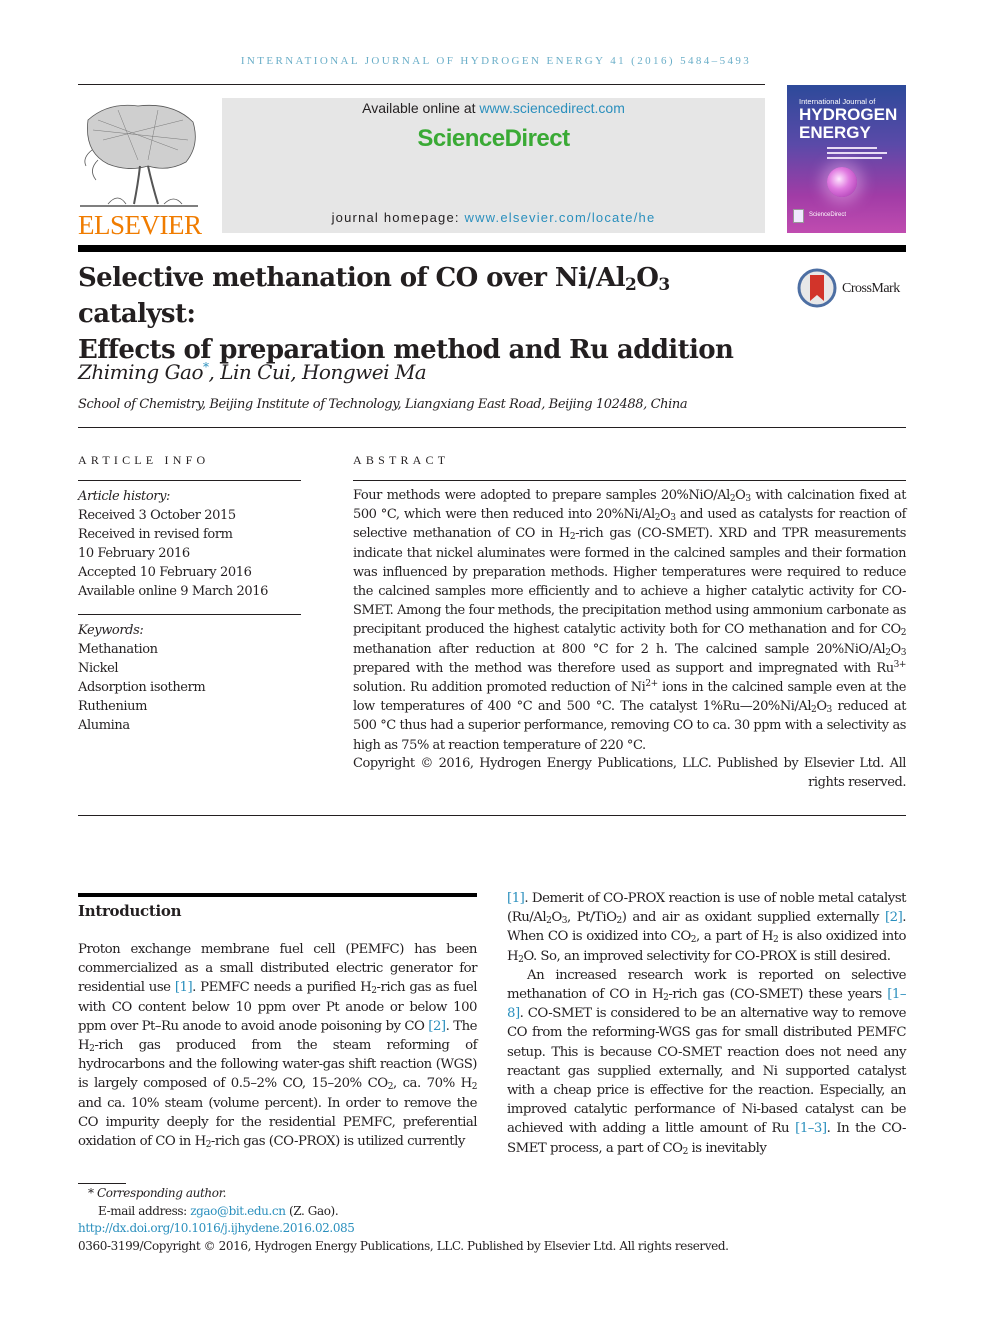 The image size is (992, 1323). What do you see at coordinates (798, 216) in the screenshot?
I see `cover-publisher-icon` at bounding box center [798, 216].